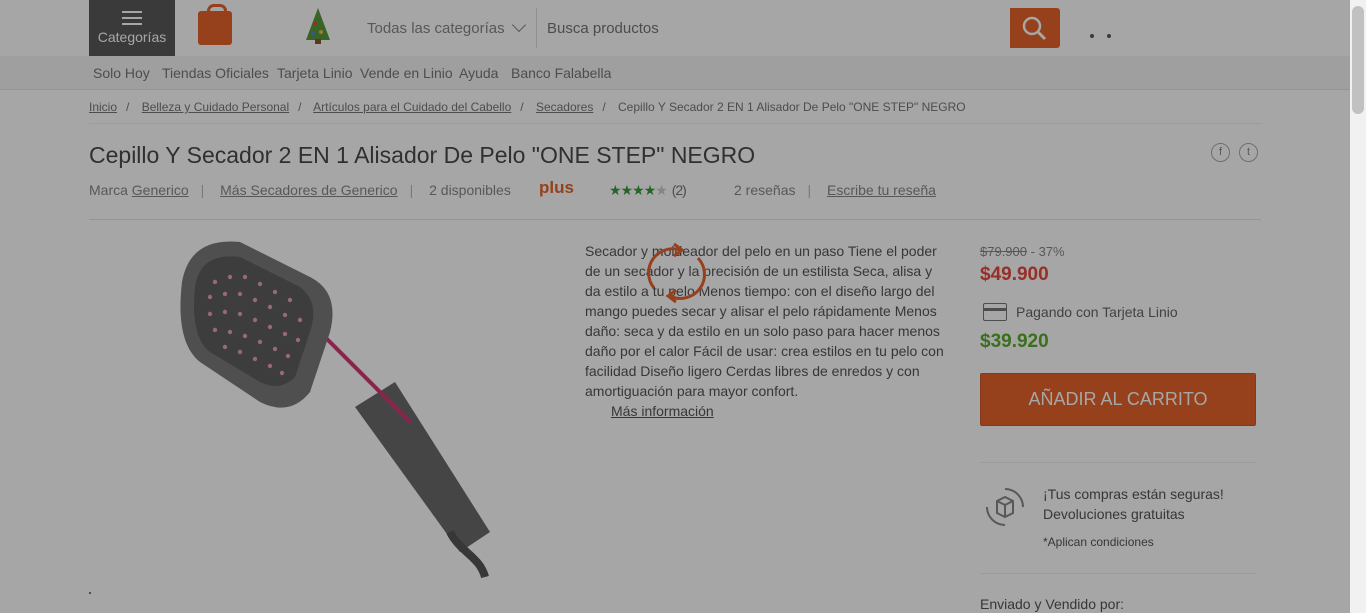 Image resolution: width=1366 pixels, height=613 pixels. I want to click on brand-prefix: Marca, so click(108, 190).